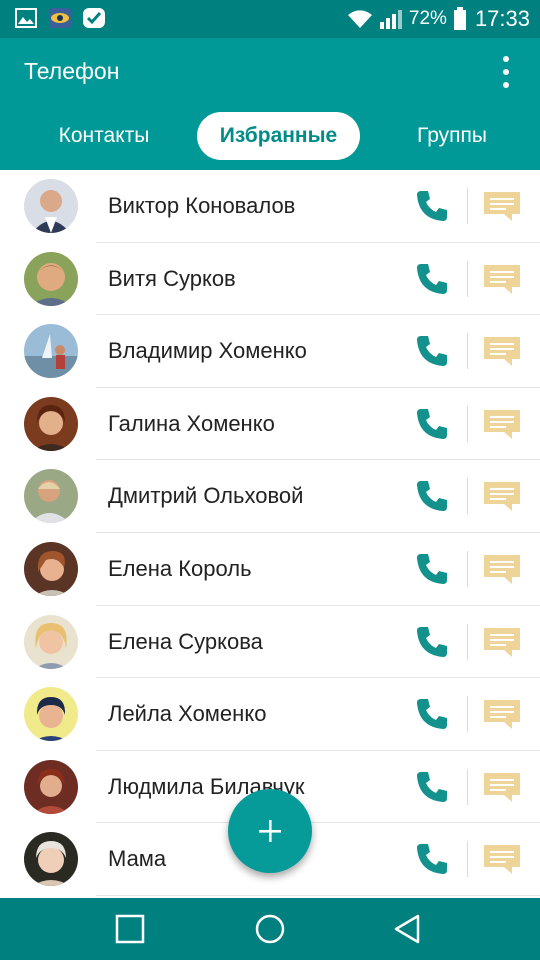 This screenshot has width=540, height=960. I want to click on contact-name: Виктор Коновалов, so click(202, 205).